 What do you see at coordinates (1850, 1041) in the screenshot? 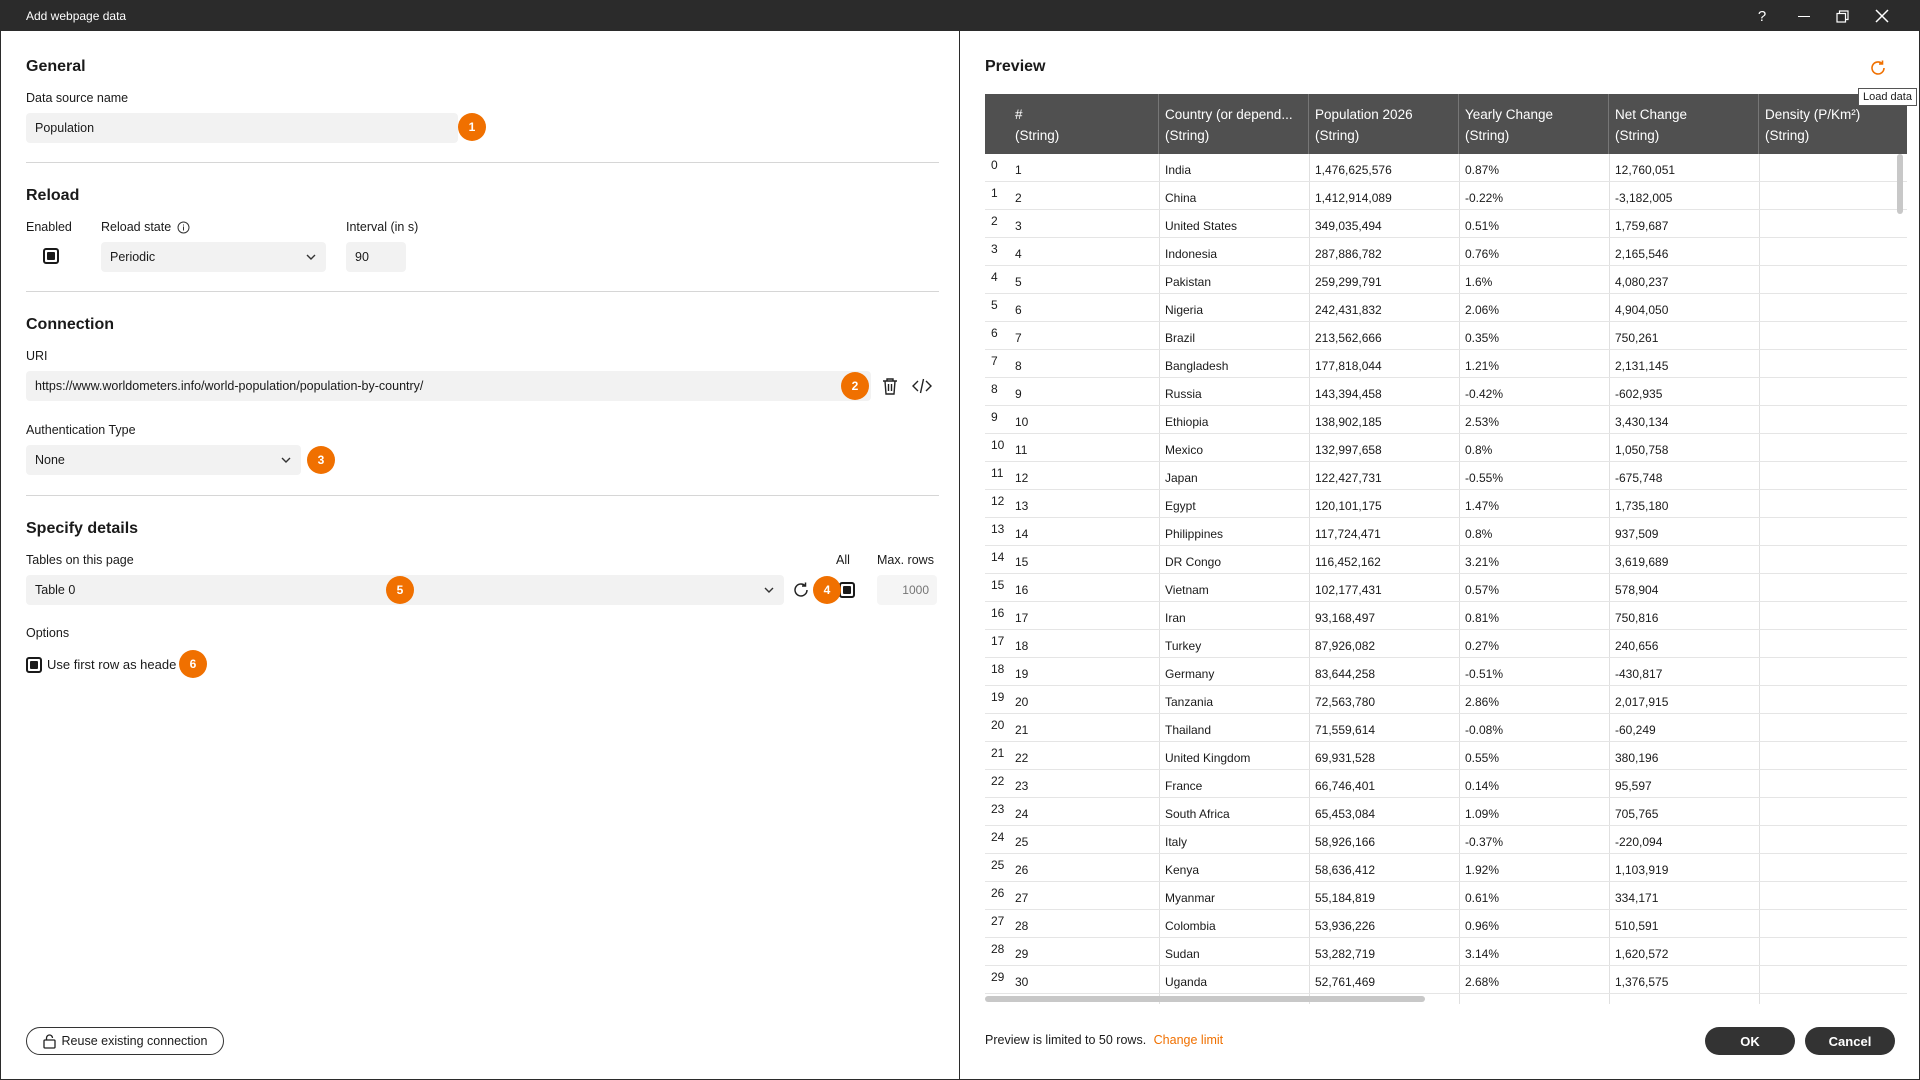
I see `cancel-button: Cancel` at bounding box center [1850, 1041].